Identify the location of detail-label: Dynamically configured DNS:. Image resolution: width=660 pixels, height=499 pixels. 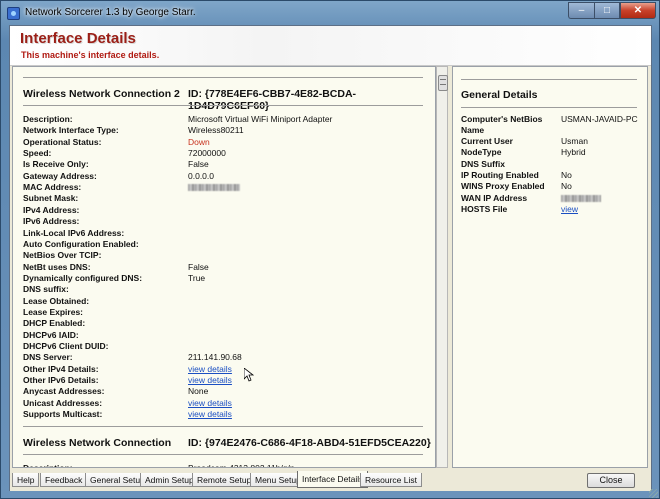
(83, 277).